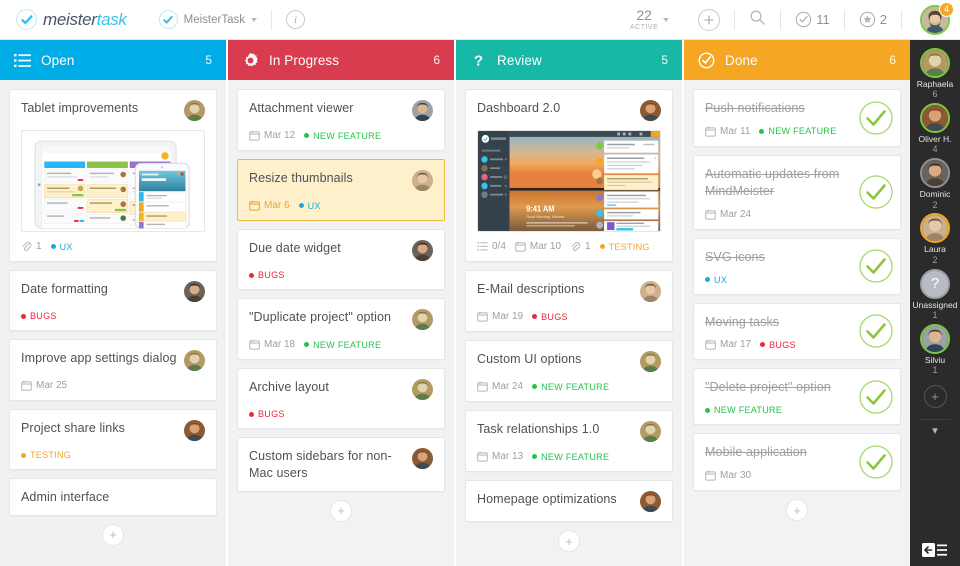 The width and height of the screenshot is (960, 566). I want to click on question-icon: ?, so click(477, 60).